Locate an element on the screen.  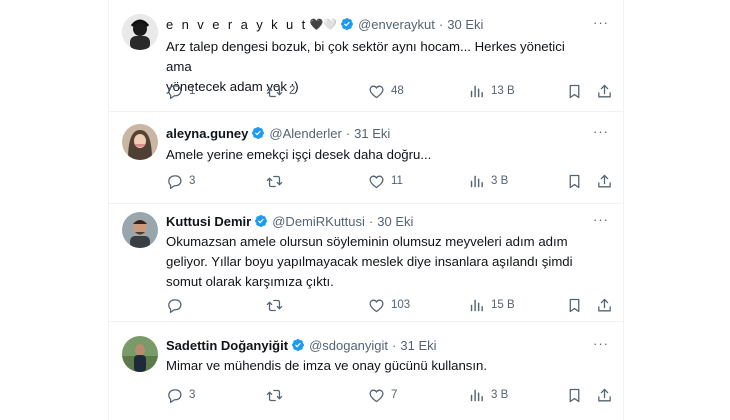
name-emojis: 🖤🤍 is located at coordinates (323, 24).